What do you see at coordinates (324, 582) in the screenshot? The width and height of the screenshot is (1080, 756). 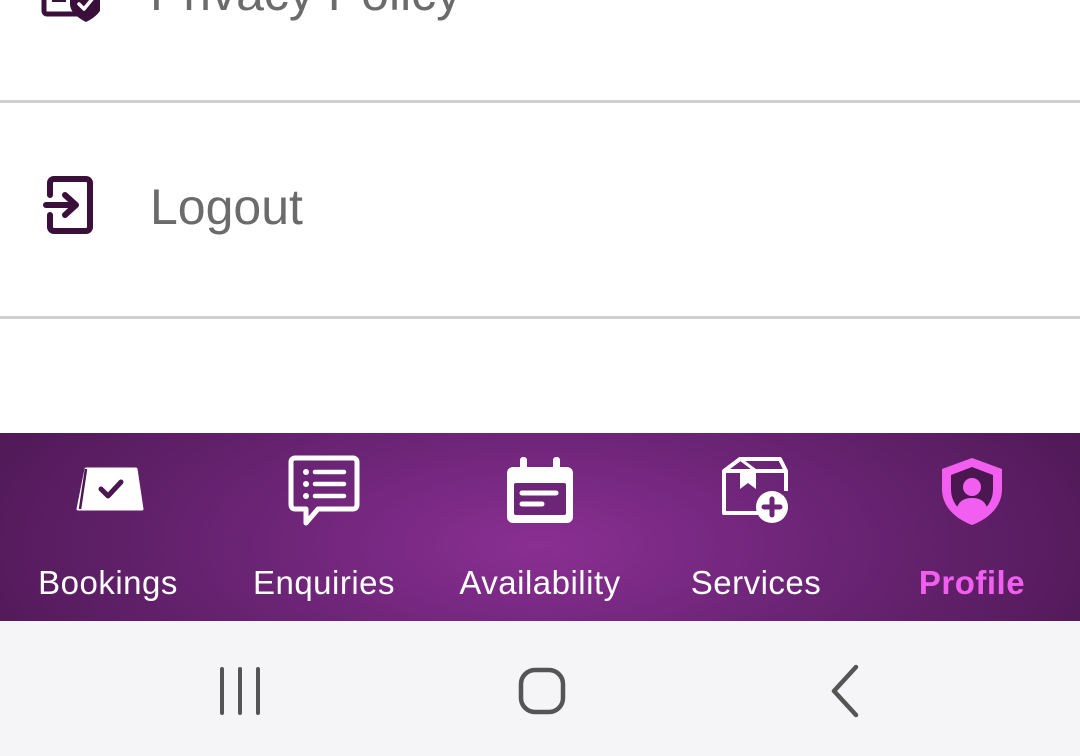 I see `tab-label: Enquiries` at bounding box center [324, 582].